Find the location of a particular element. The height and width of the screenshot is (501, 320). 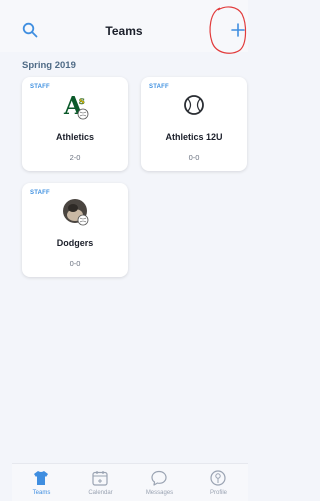

chat-bubble-icon is located at coordinates (159, 478).